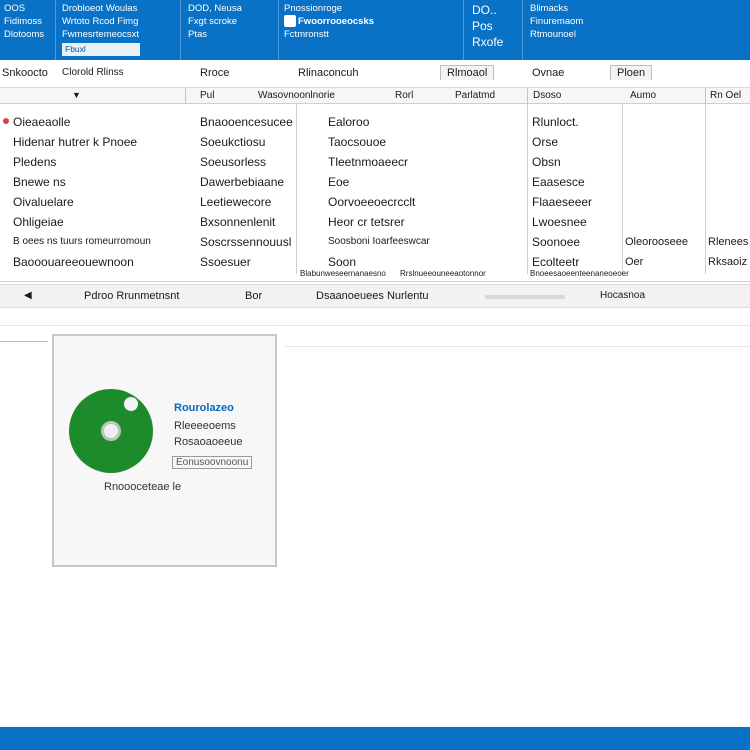 The height and width of the screenshot is (750, 750). Describe the element at coordinates (103, 142) in the screenshot. I see `grid-cell: Hidenar hutrer k Pnoee` at that location.